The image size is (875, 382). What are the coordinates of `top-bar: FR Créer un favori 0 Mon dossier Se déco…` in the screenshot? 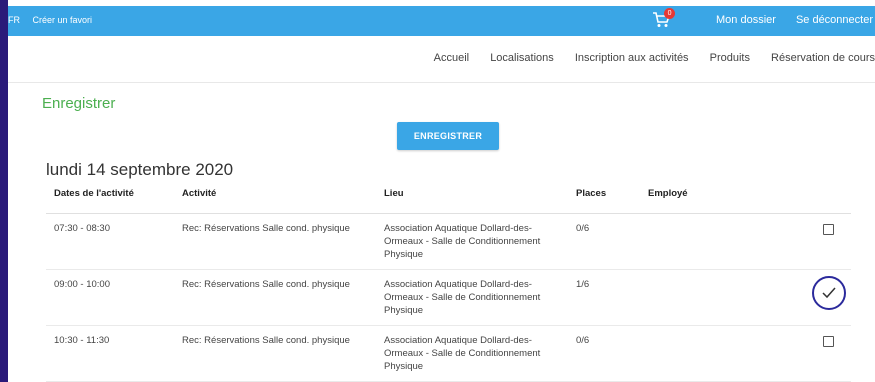 It's located at (441, 21).